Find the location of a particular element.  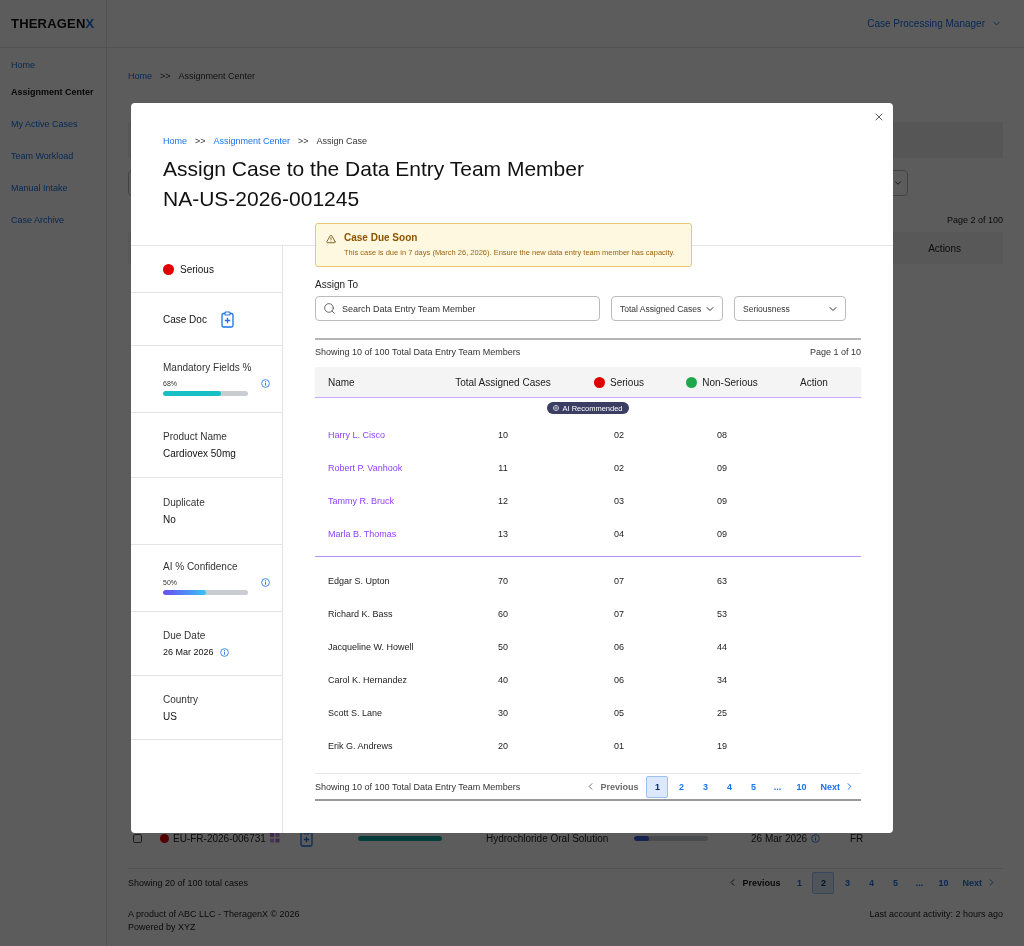

current-page-label: Assignment Center is located at coordinates (217, 76).